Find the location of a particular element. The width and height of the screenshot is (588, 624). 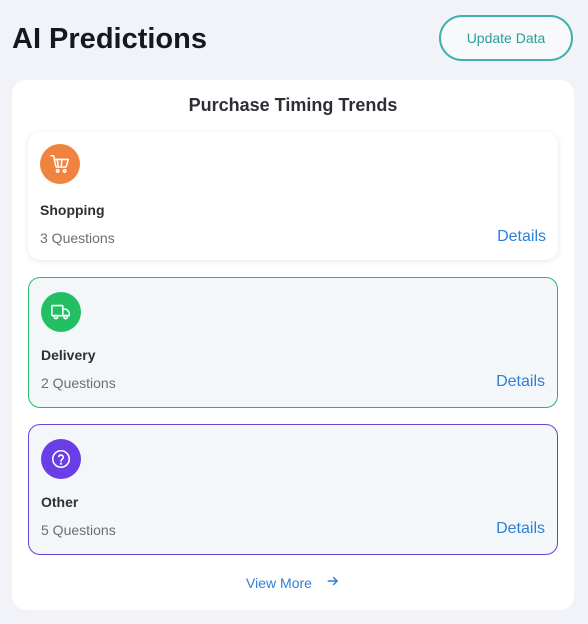

card-title: Shopping is located at coordinates (72, 210).